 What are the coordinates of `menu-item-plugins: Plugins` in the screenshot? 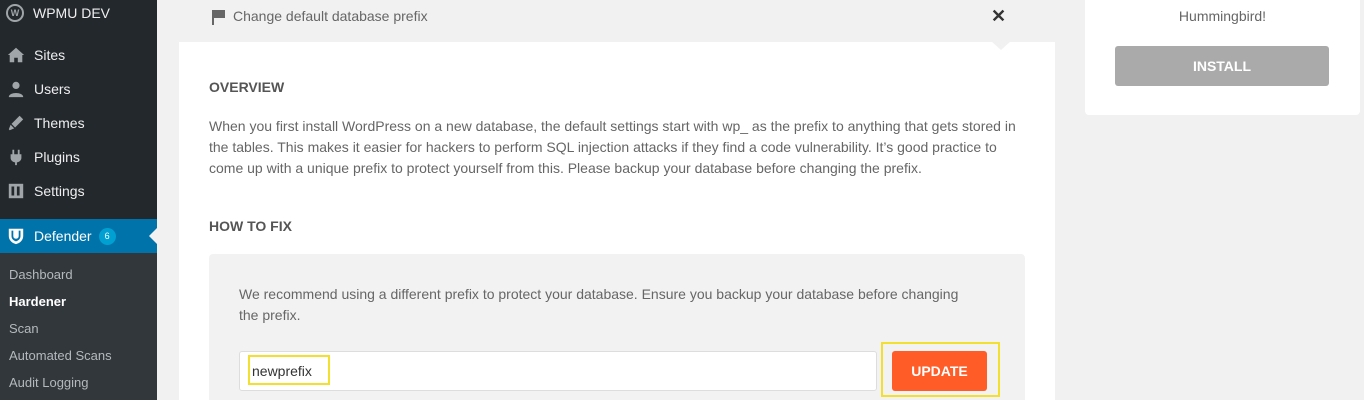 It's located at (78, 157).